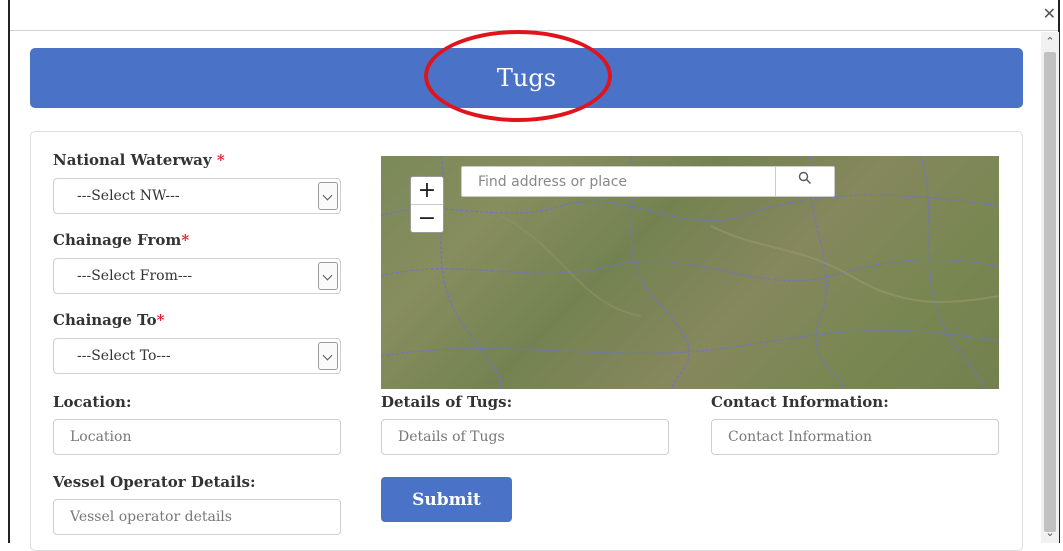 The height and width of the screenshot is (551, 1063). Describe the element at coordinates (1050, 533) in the screenshot. I see `scroll-down-icon: ⌄` at that location.